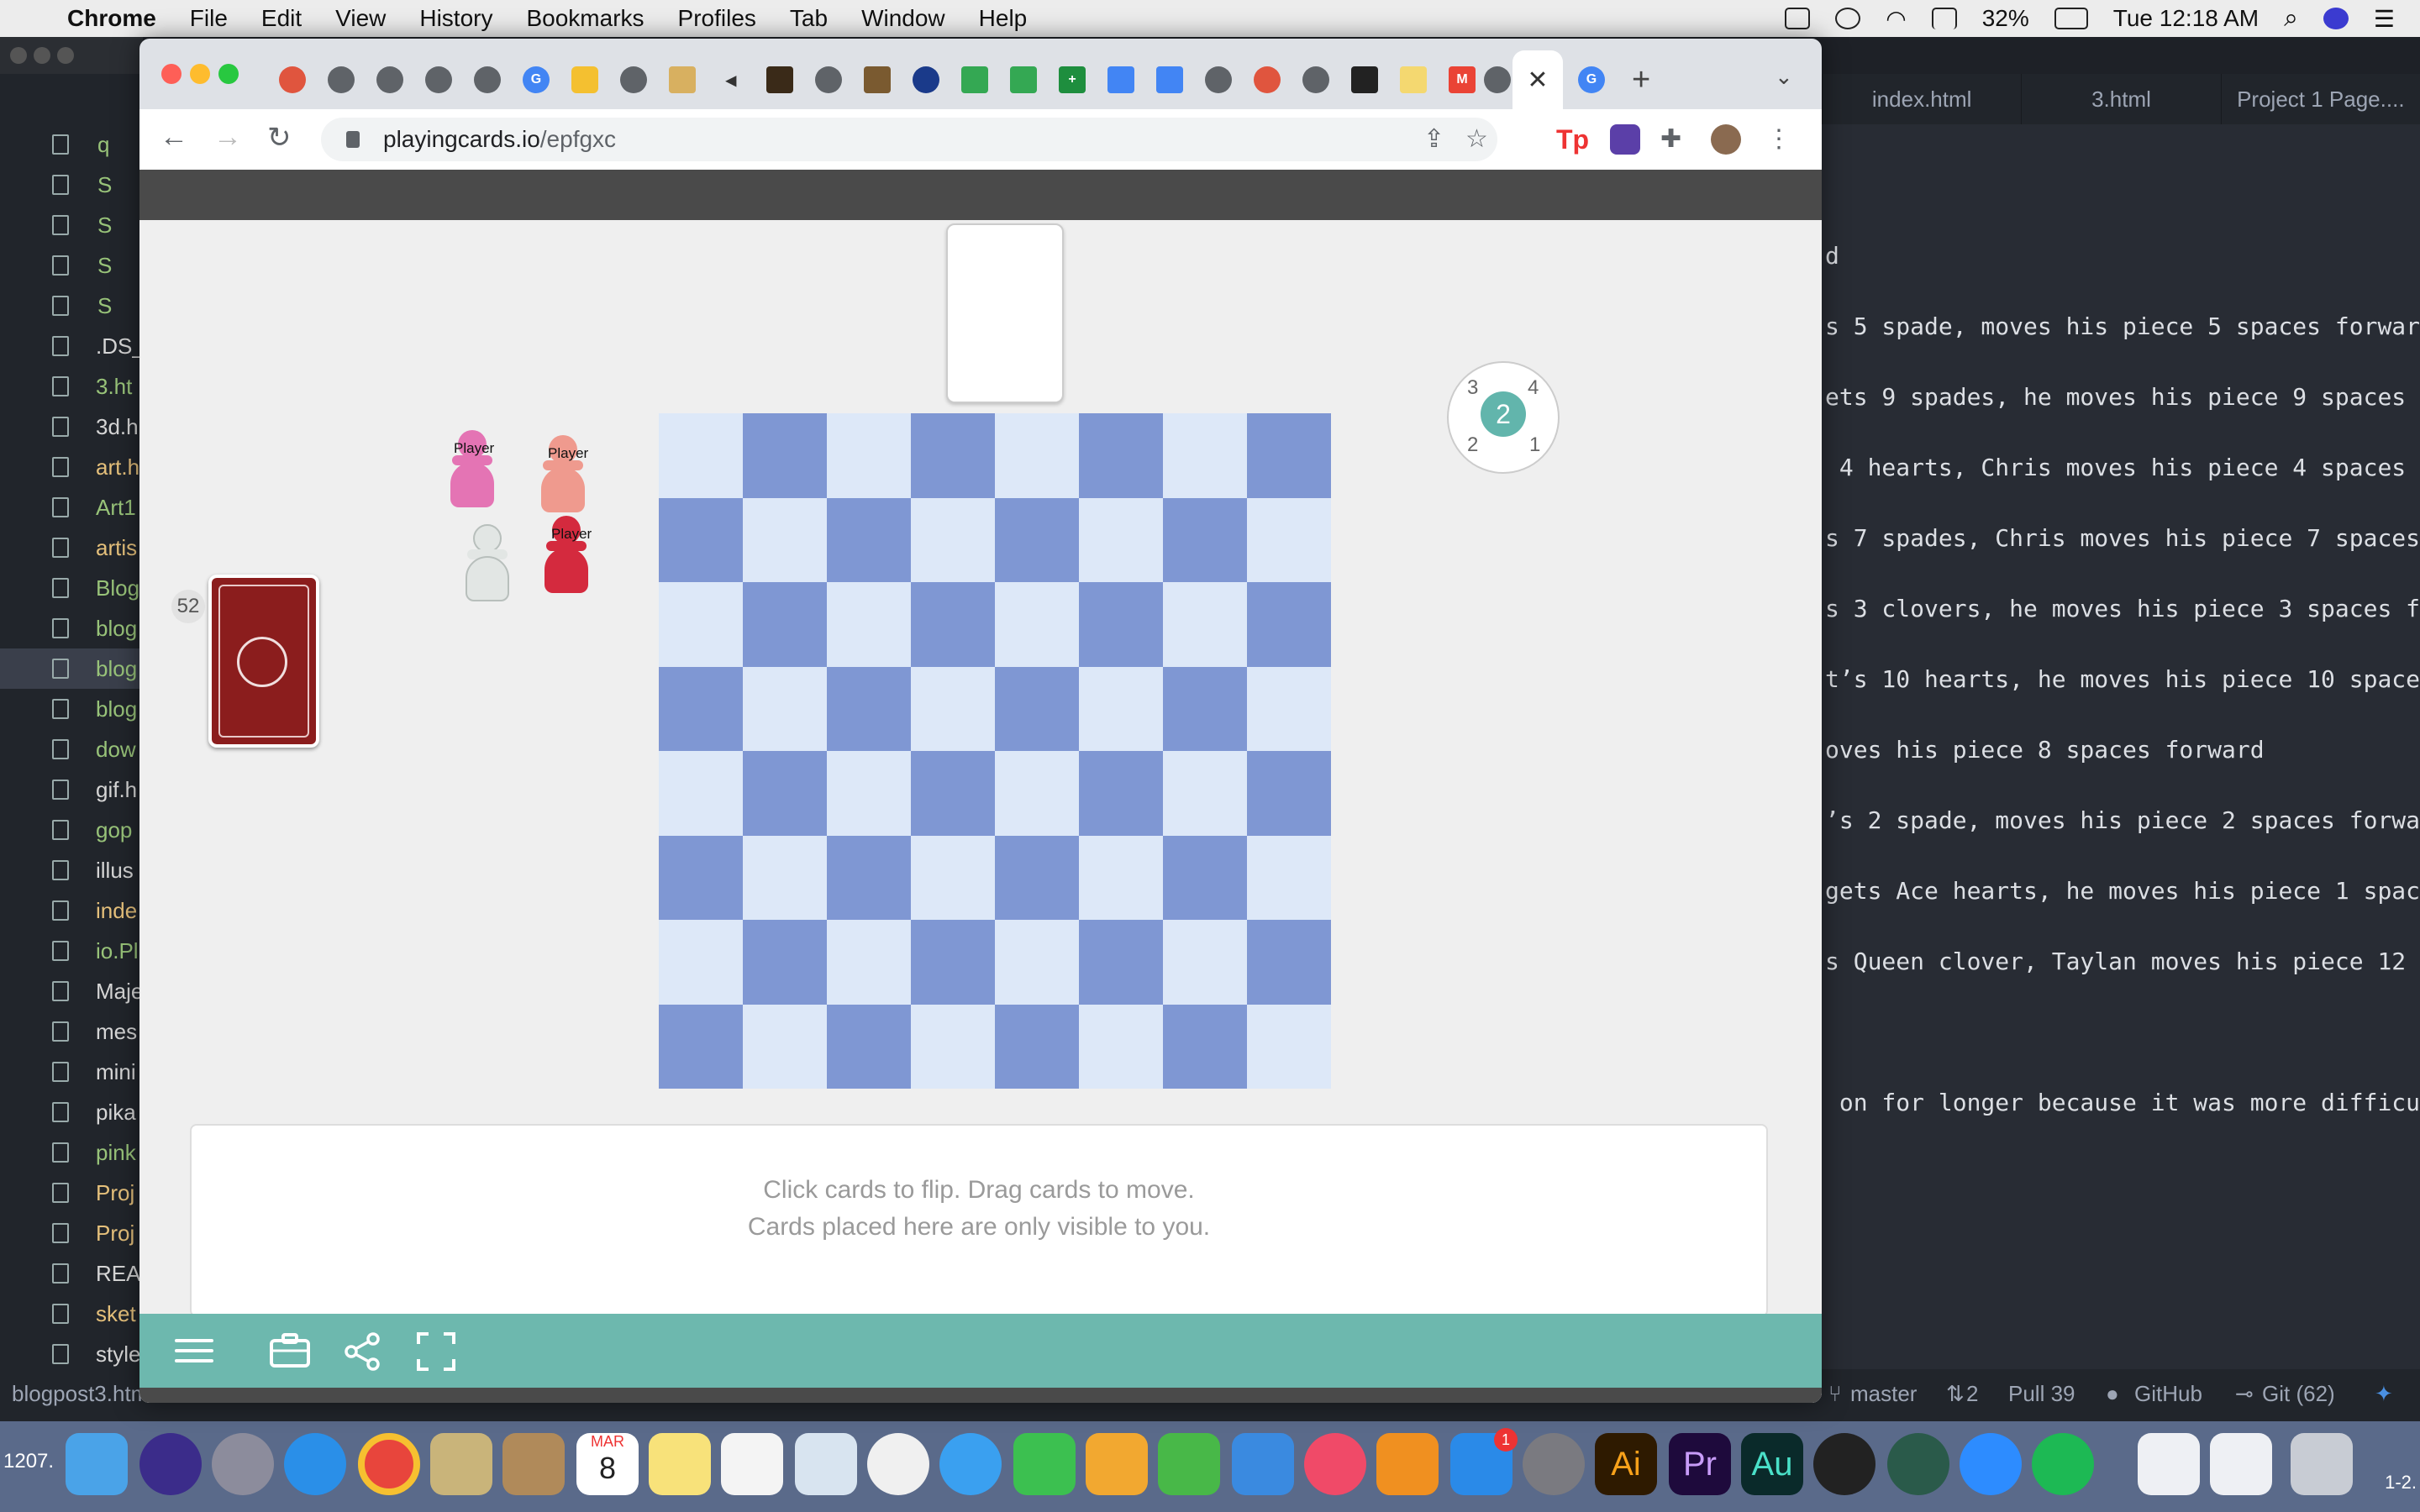 The image size is (2420, 1512). I want to click on file-item: q, so click(71, 144).